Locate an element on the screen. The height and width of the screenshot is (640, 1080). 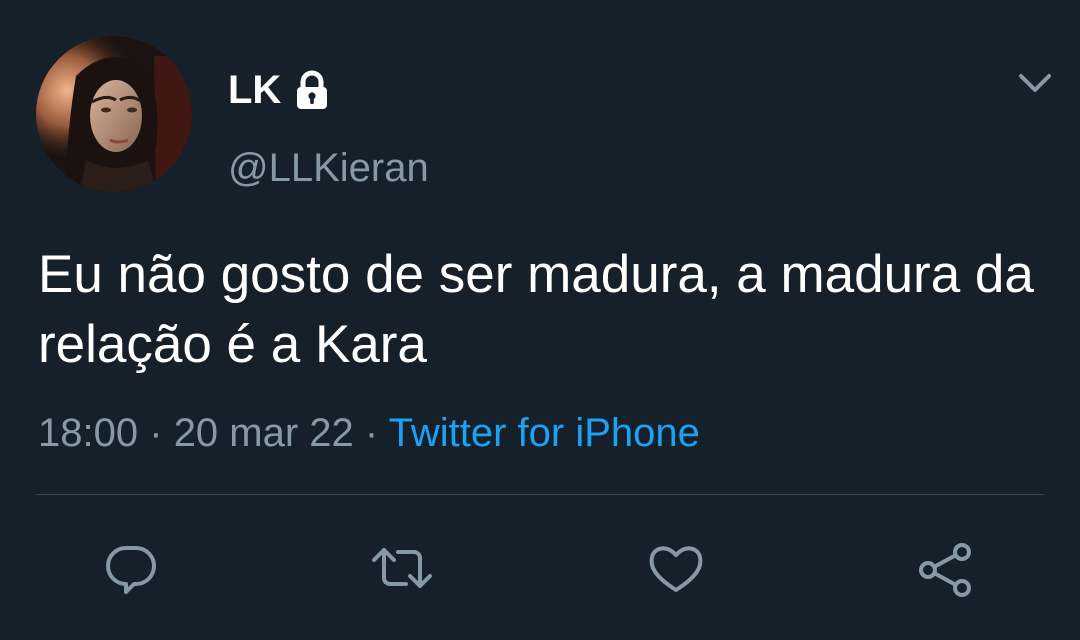
share-icon is located at coordinates (945, 570).